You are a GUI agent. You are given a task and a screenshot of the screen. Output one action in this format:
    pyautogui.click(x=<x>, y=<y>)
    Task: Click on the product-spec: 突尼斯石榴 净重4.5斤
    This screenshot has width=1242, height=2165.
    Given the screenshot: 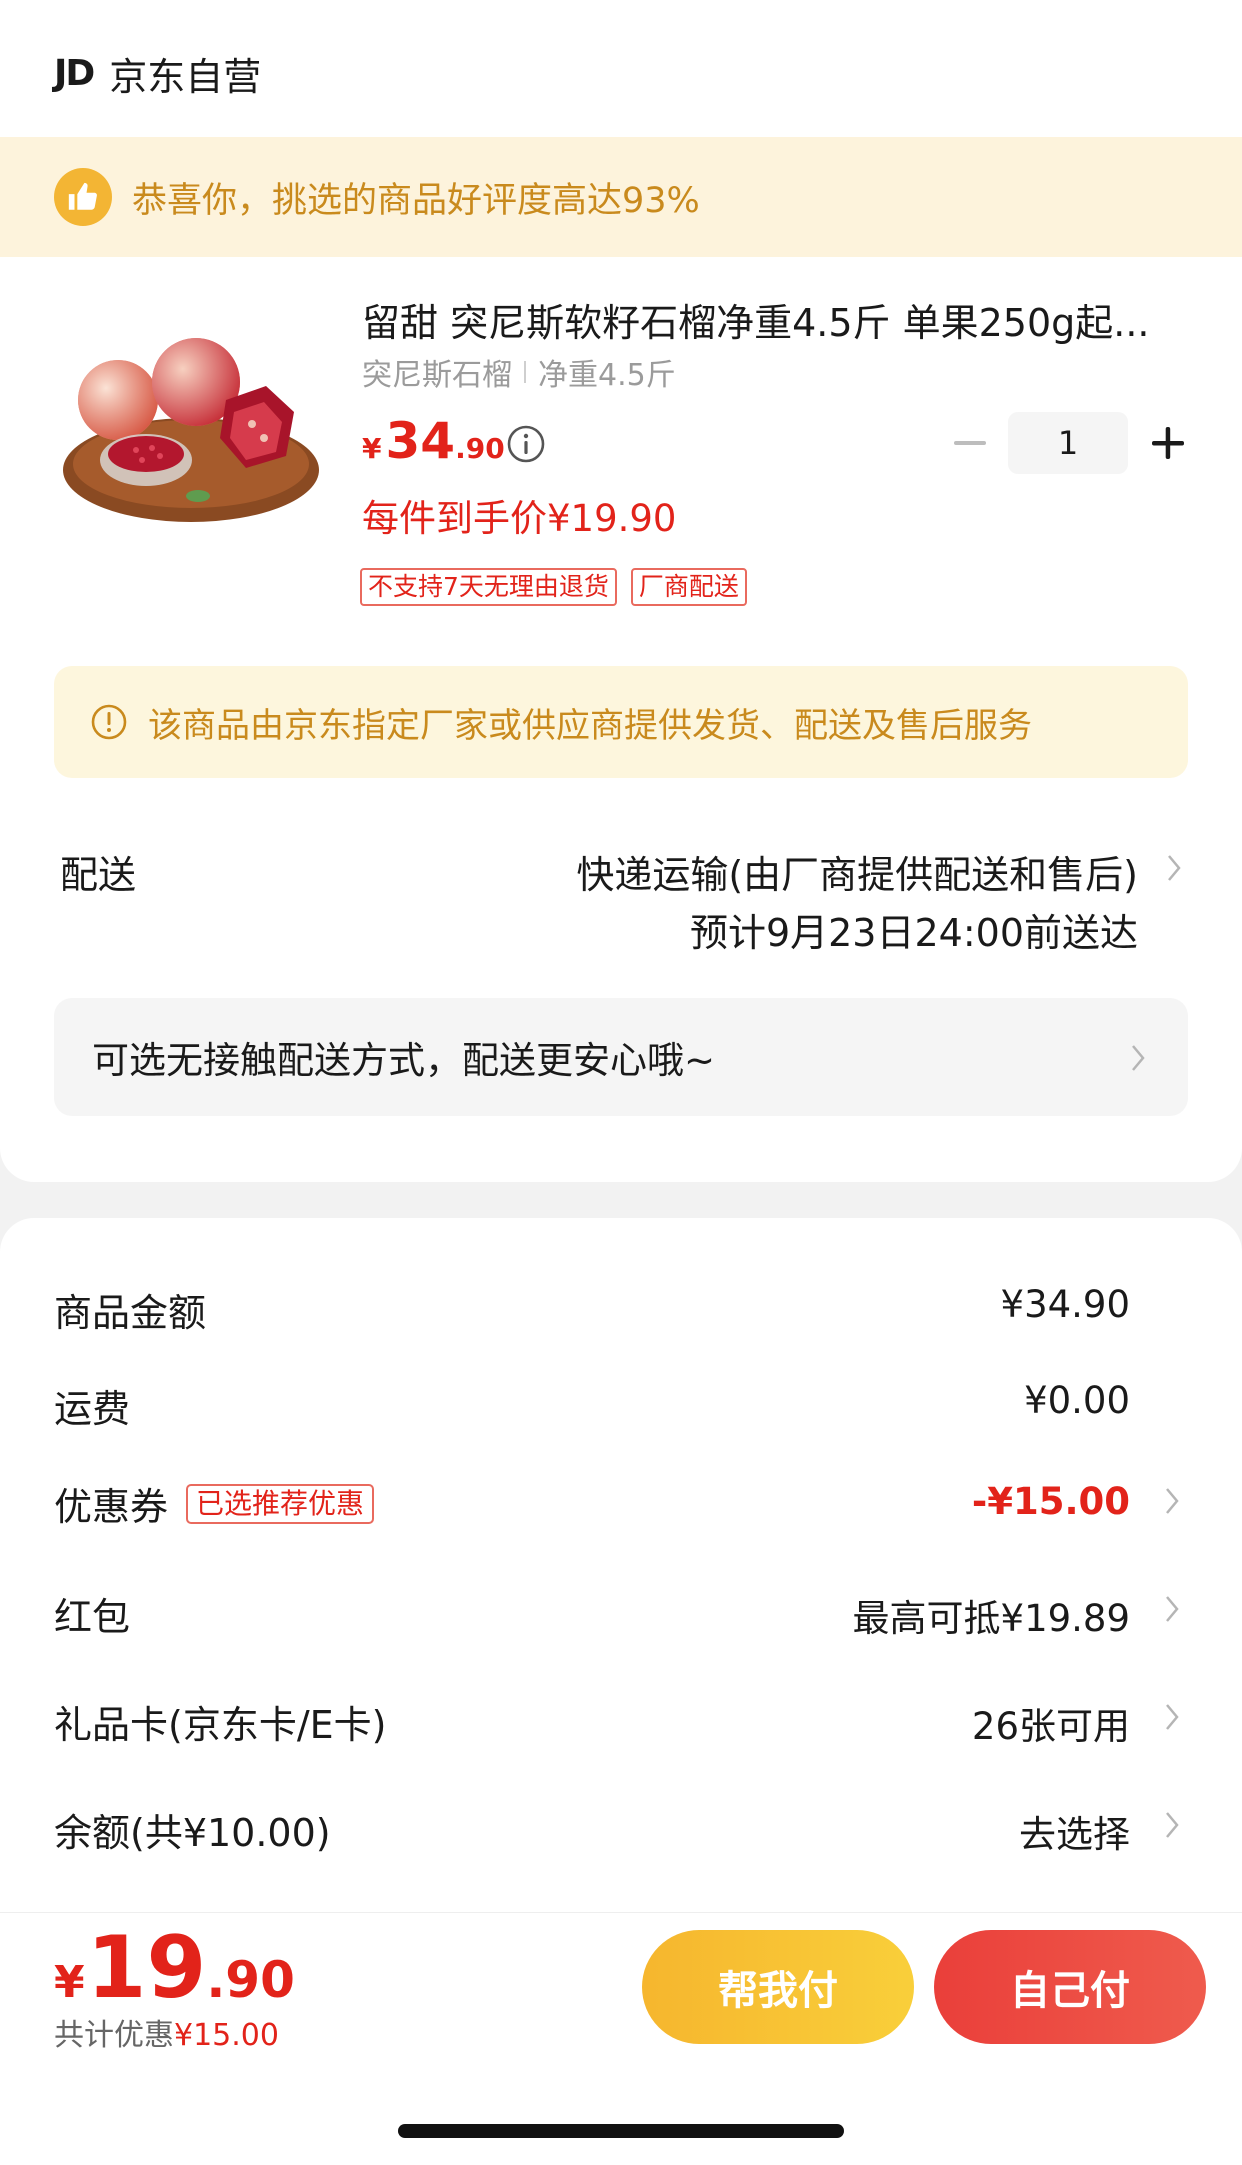 What is the action you would take?
    pyautogui.click(x=519, y=372)
    